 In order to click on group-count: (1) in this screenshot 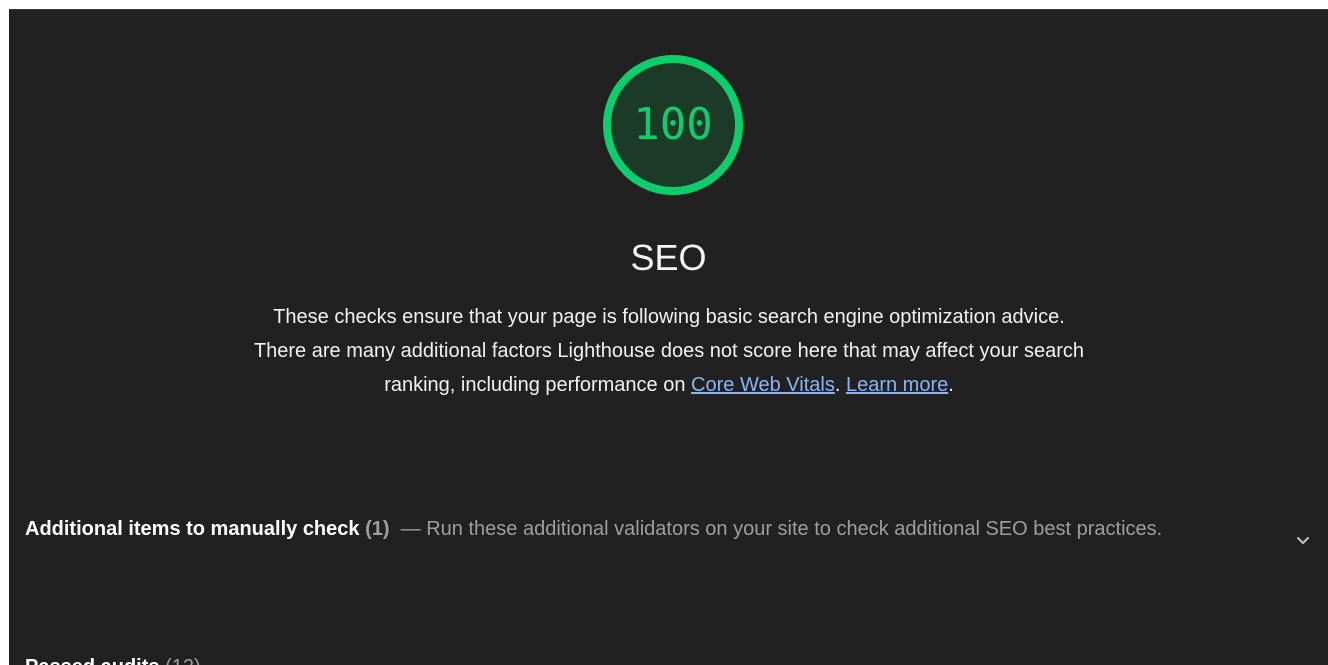, I will do `click(377, 529)`.